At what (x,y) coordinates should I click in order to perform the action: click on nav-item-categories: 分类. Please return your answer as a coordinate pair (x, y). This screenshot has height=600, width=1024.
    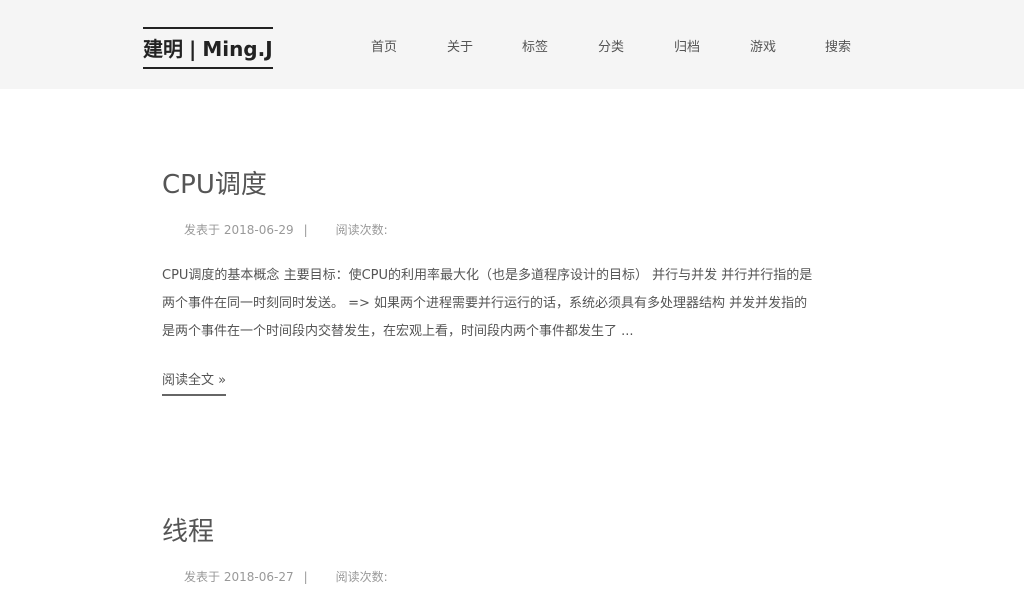
    Looking at the image, I should click on (611, 48).